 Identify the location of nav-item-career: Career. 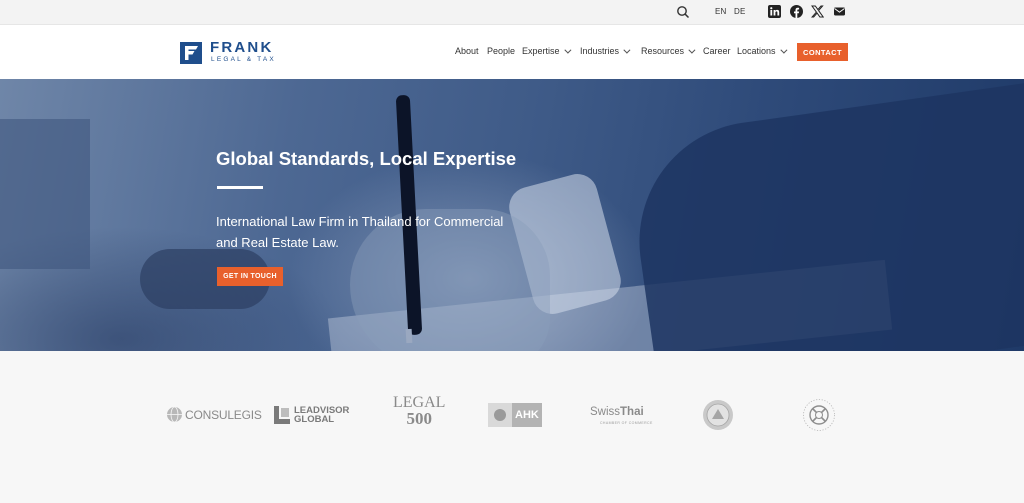
(717, 51).